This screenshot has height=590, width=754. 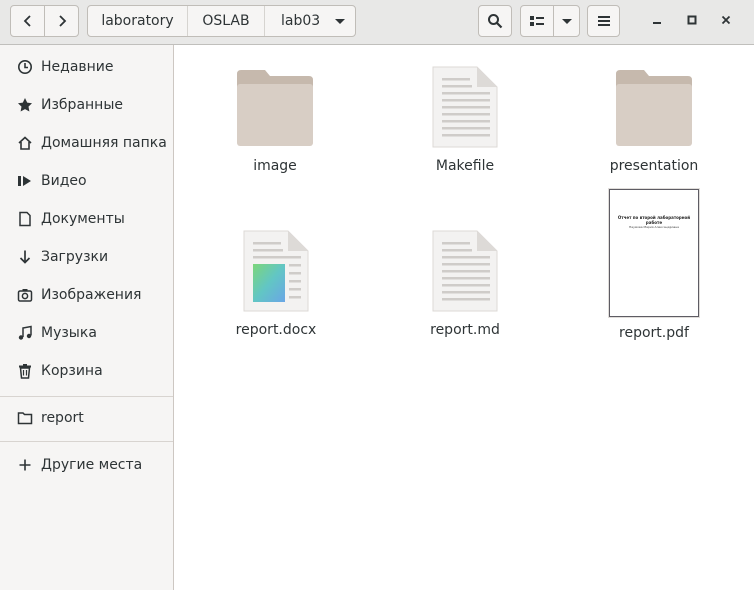 What do you see at coordinates (86, 418) in the screenshot?
I see `sidebar-bookmark-report: report` at bounding box center [86, 418].